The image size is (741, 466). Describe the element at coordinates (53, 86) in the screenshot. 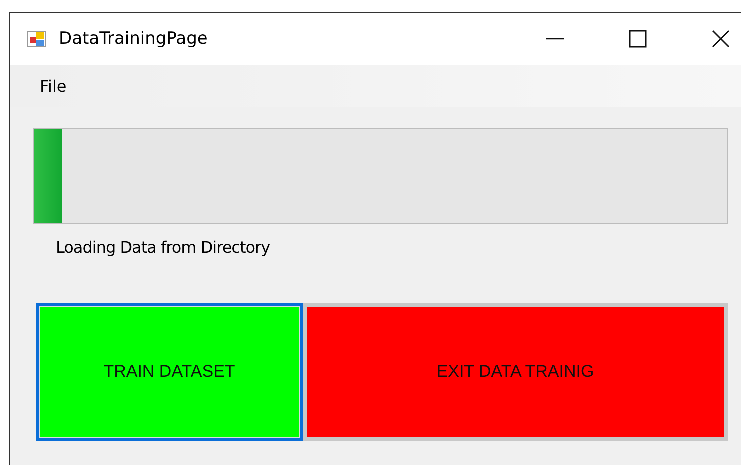

I see `menu-item: File` at that location.